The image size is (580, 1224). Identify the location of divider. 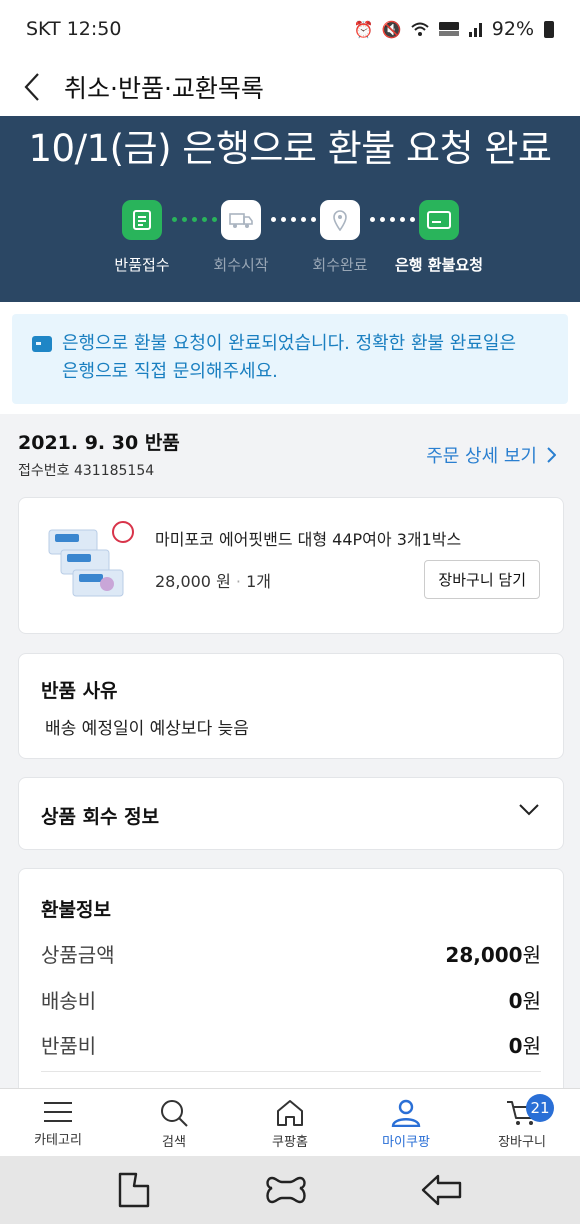
(291, 1071).